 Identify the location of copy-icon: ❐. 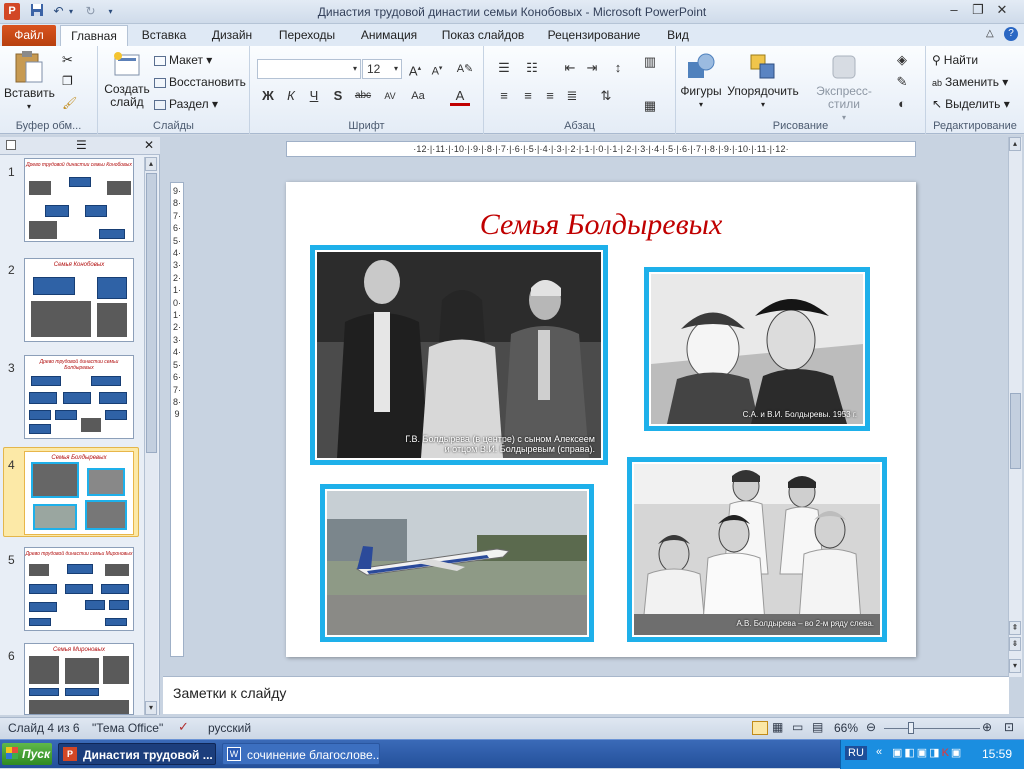
(67, 81).